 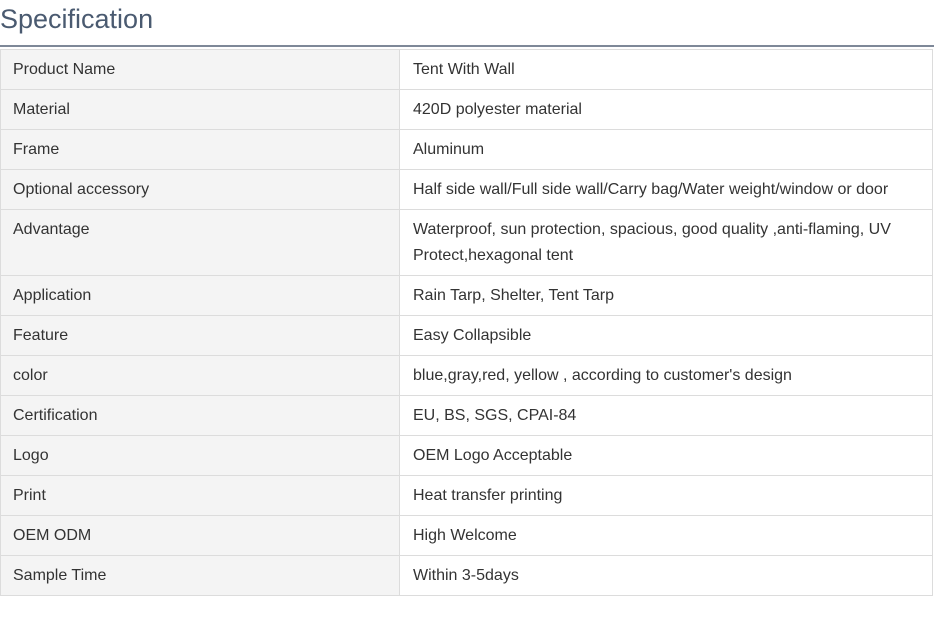 What do you see at coordinates (666, 415) in the screenshot?
I see `row-value: EU, BS, SGS, CPAI-84` at bounding box center [666, 415].